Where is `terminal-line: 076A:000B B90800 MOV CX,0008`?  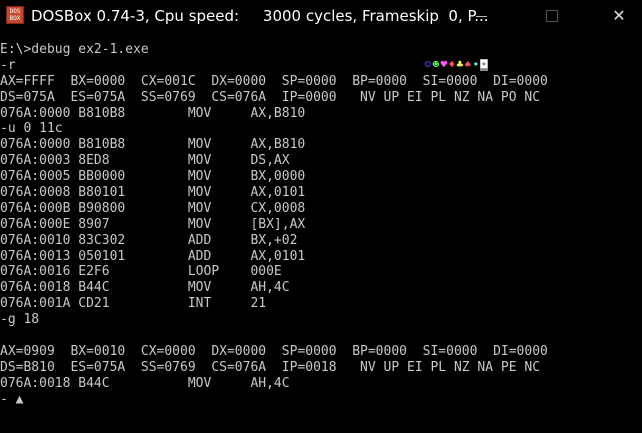 terminal-line: 076A:000B B90800 MOV CX,0008 is located at coordinates (153, 208).